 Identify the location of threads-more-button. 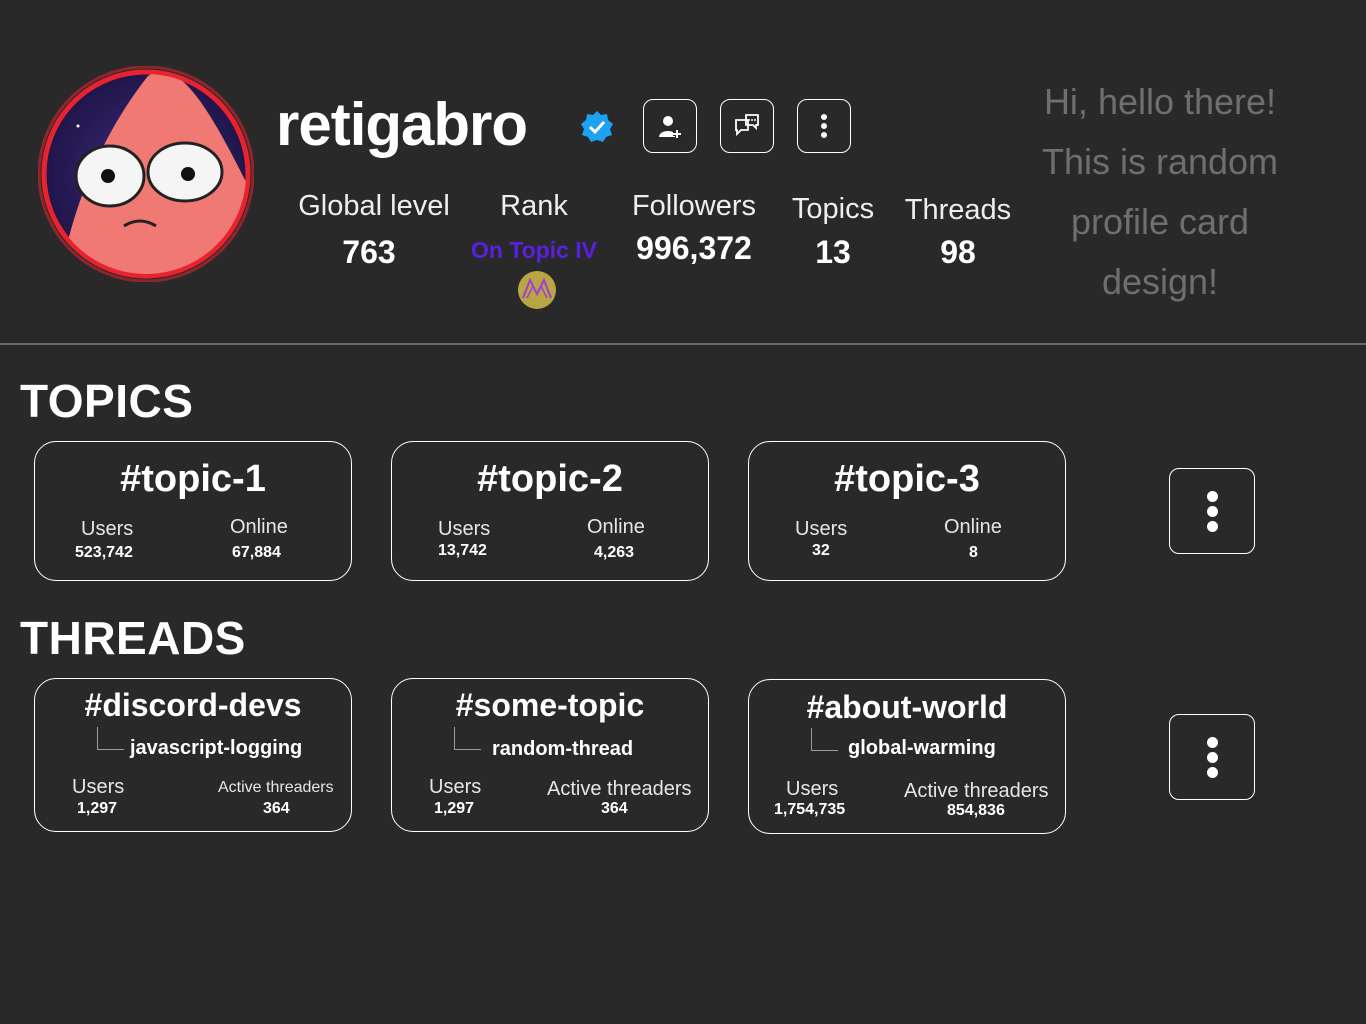
(1212, 757).